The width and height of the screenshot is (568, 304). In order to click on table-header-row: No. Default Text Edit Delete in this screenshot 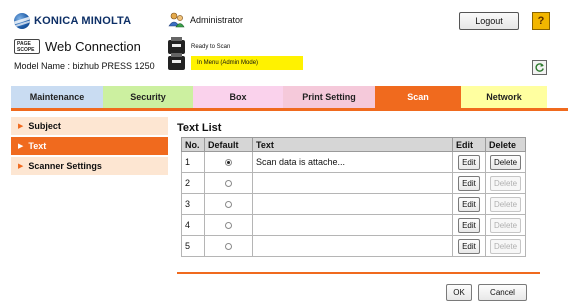, I will do `click(353, 144)`.